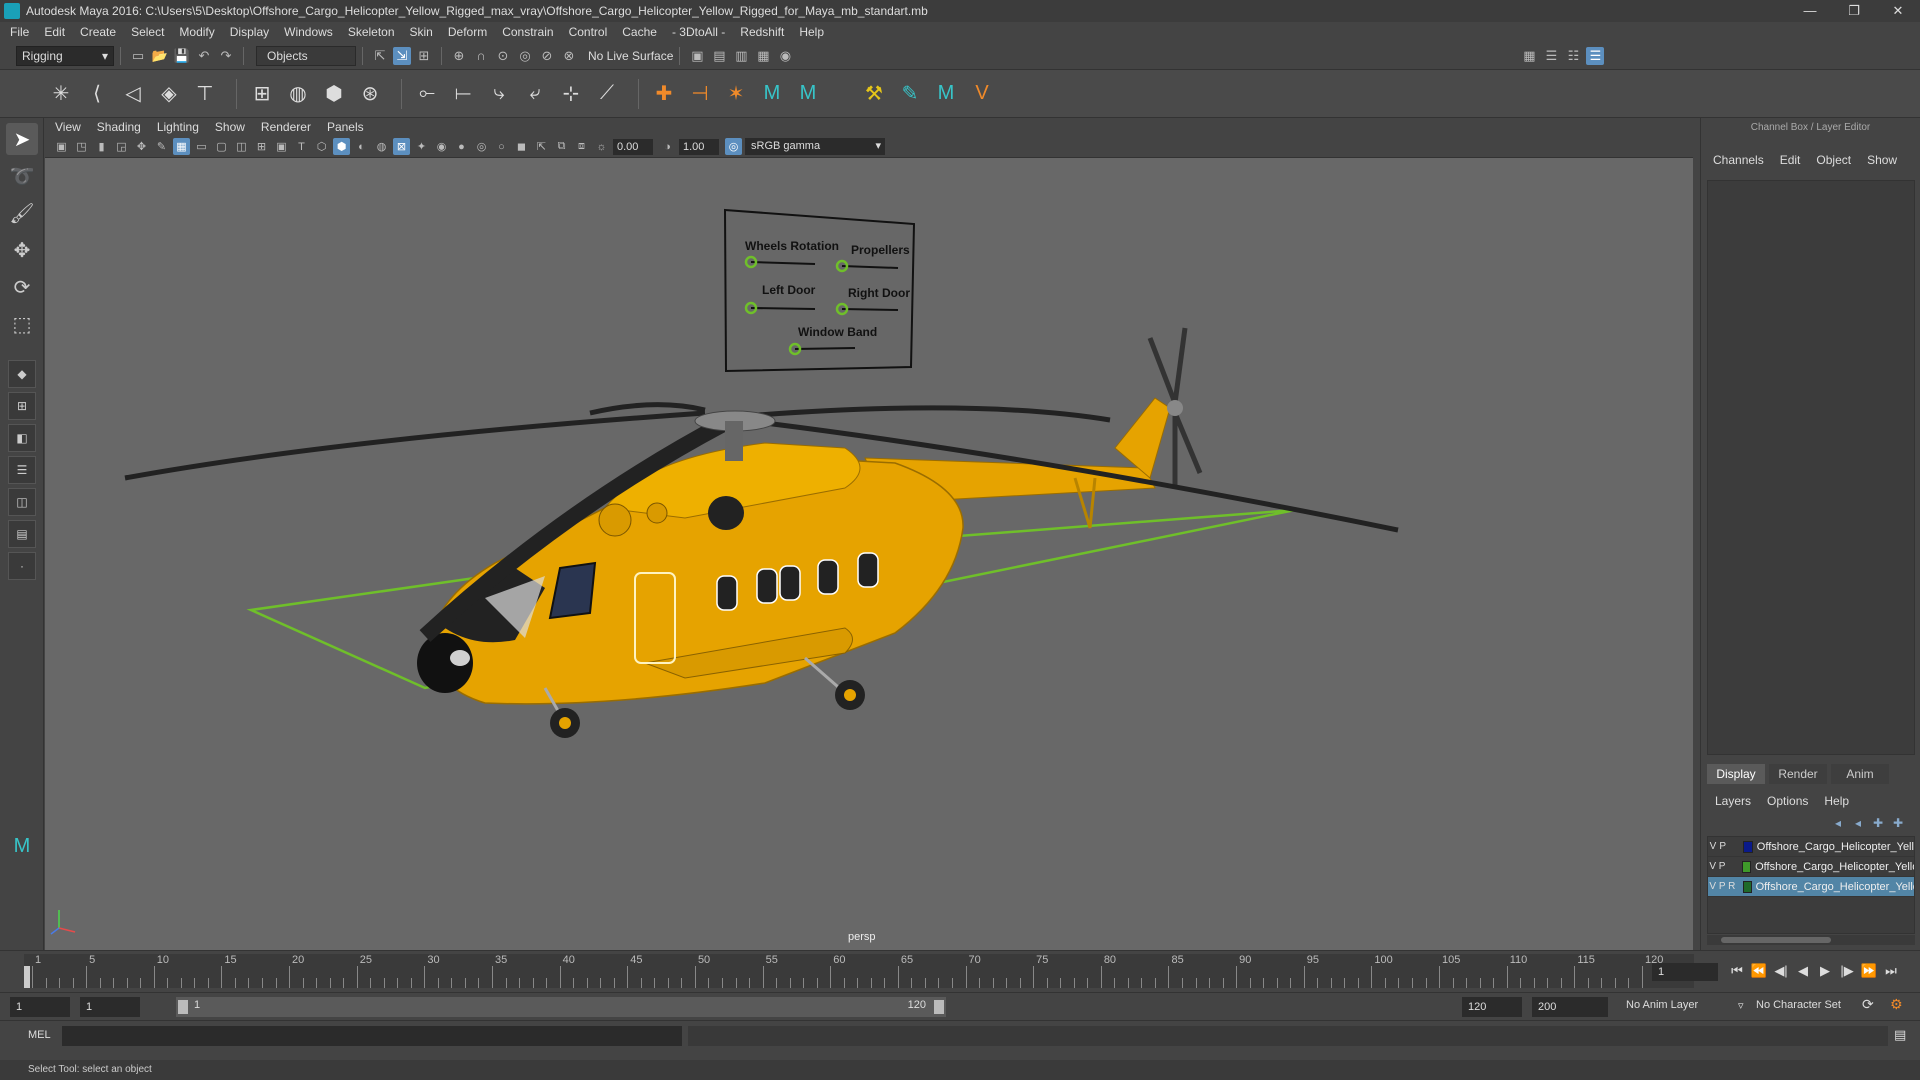 The width and height of the screenshot is (1920, 1080). I want to click on xray-icon: ⇱, so click(541, 146).